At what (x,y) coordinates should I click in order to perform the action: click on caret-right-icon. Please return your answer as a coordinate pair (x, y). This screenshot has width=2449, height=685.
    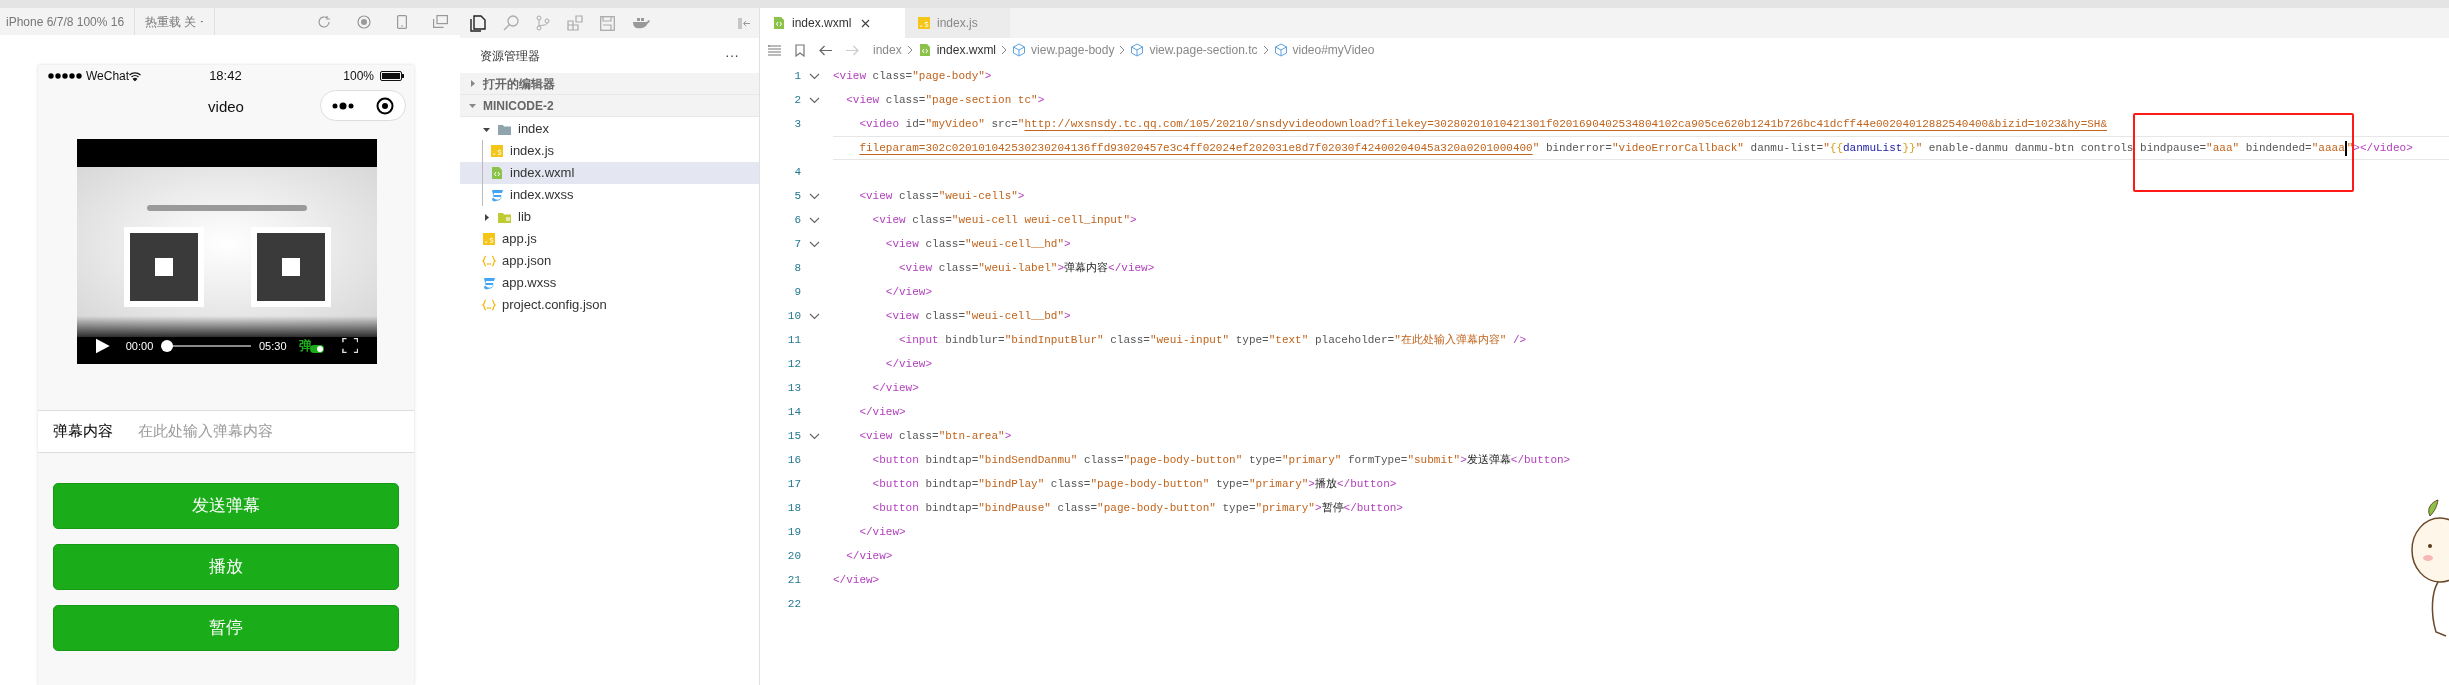
    Looking at the image, I should click on (486, 217).